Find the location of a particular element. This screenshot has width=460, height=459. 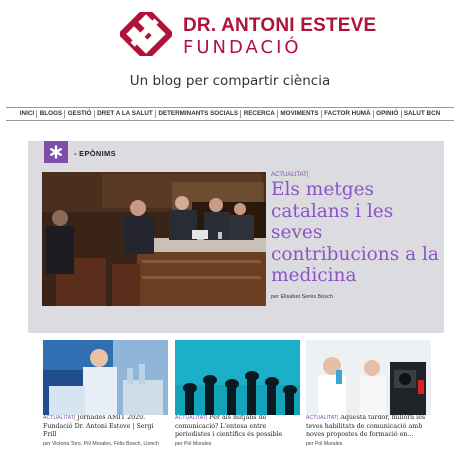

featured-image is located at coordinates (154, 239).